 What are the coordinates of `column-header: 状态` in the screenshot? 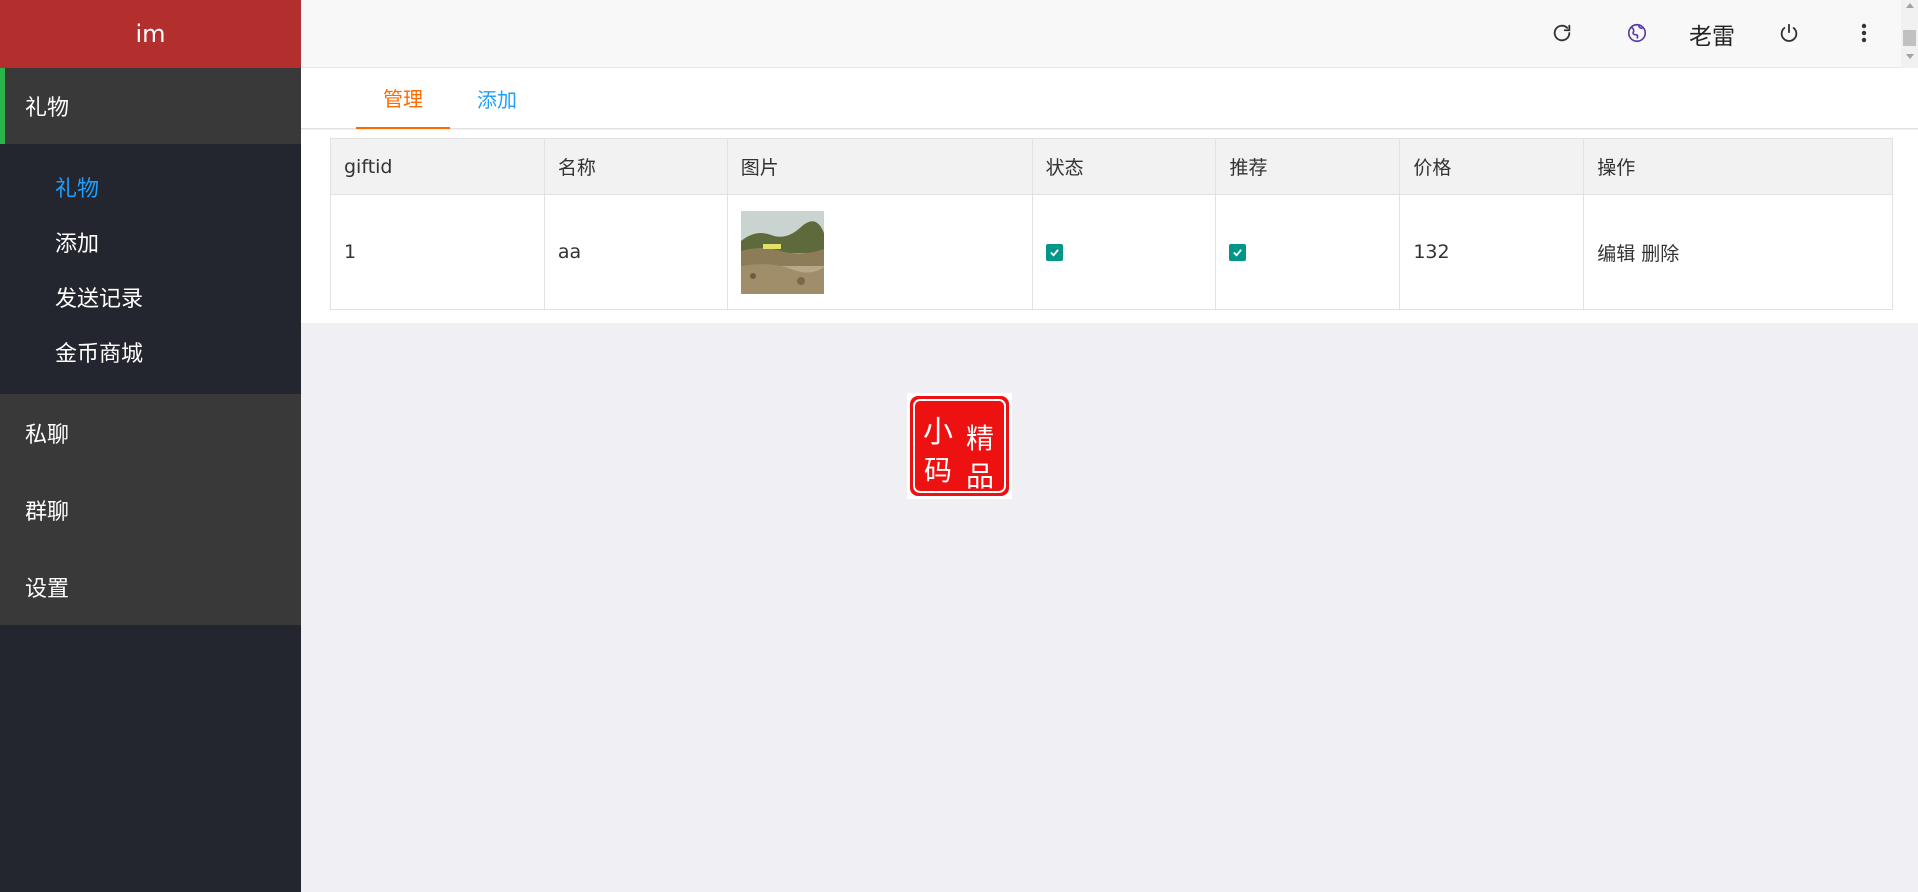 It's located at (1124, 166).